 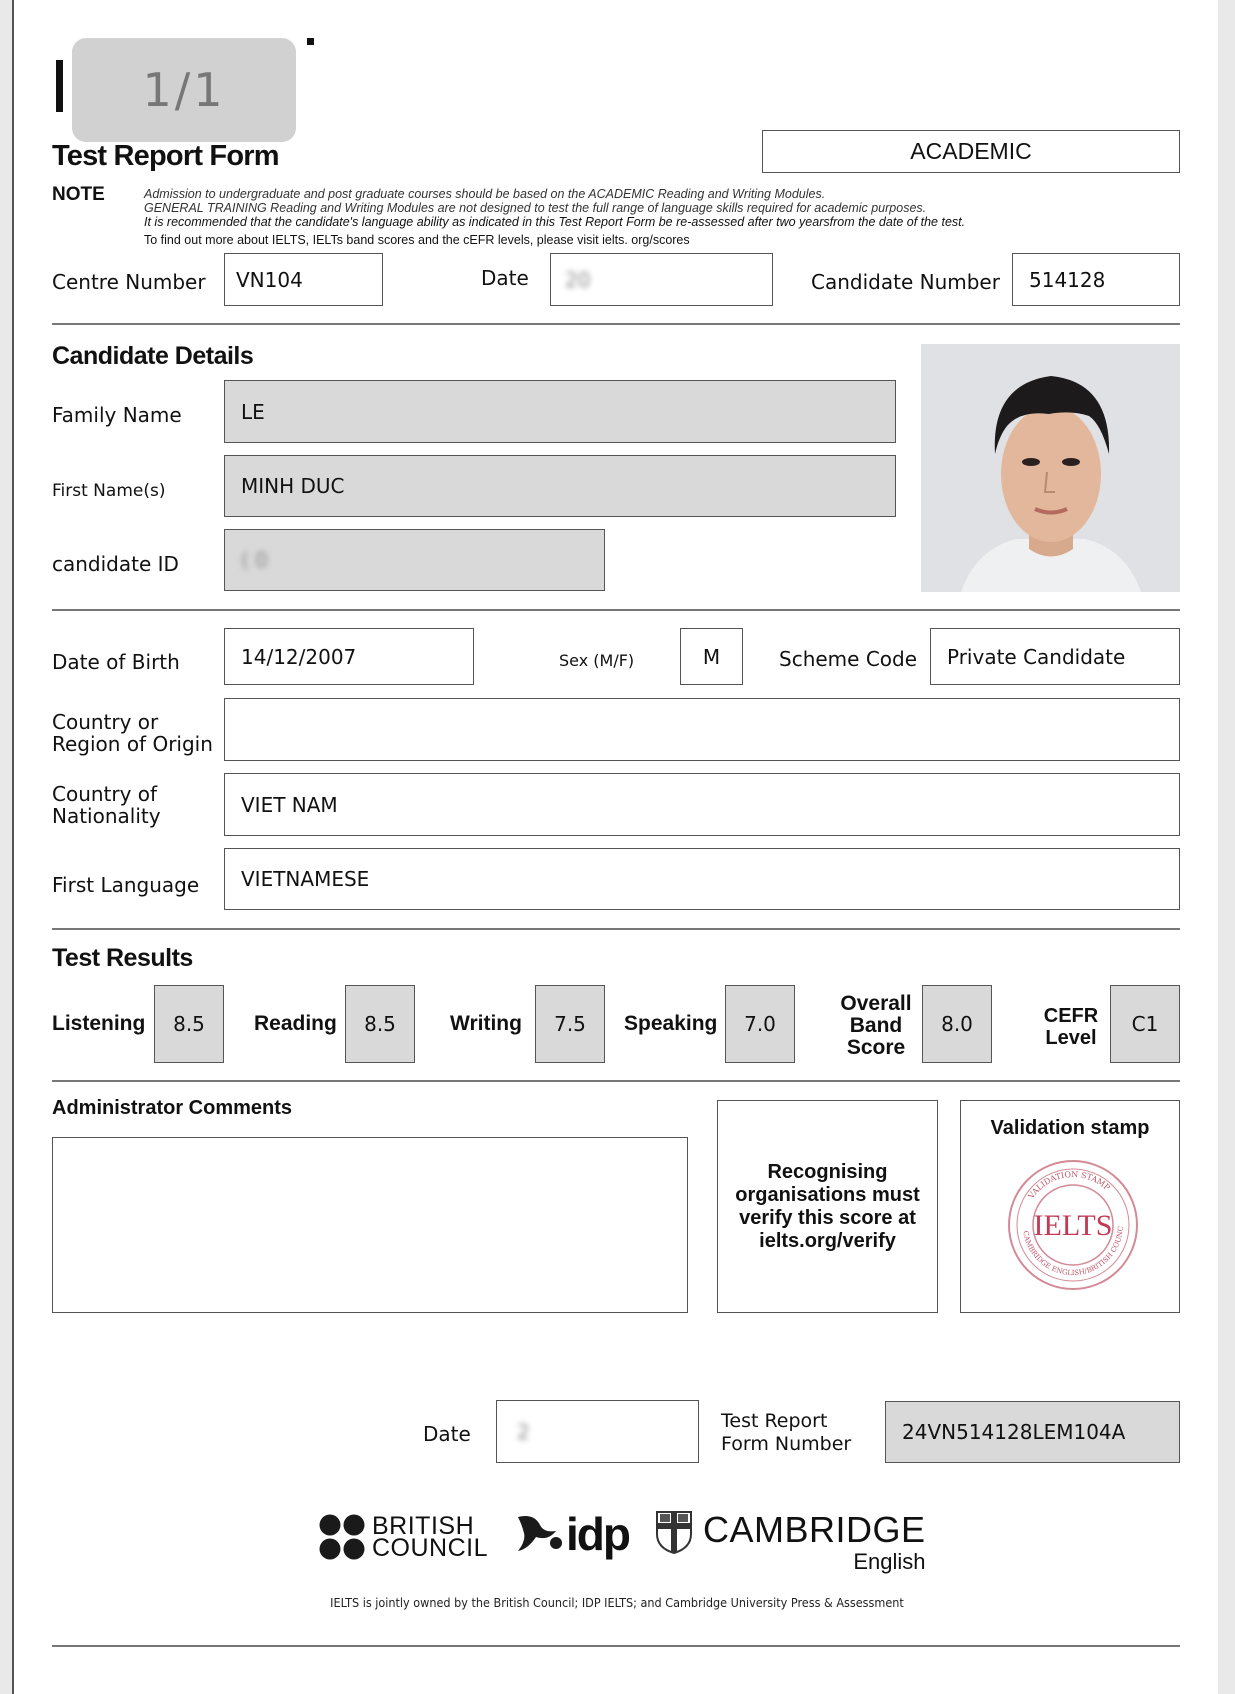 I want to click on family-name-label: Family Name, so click(x=117, y=415).